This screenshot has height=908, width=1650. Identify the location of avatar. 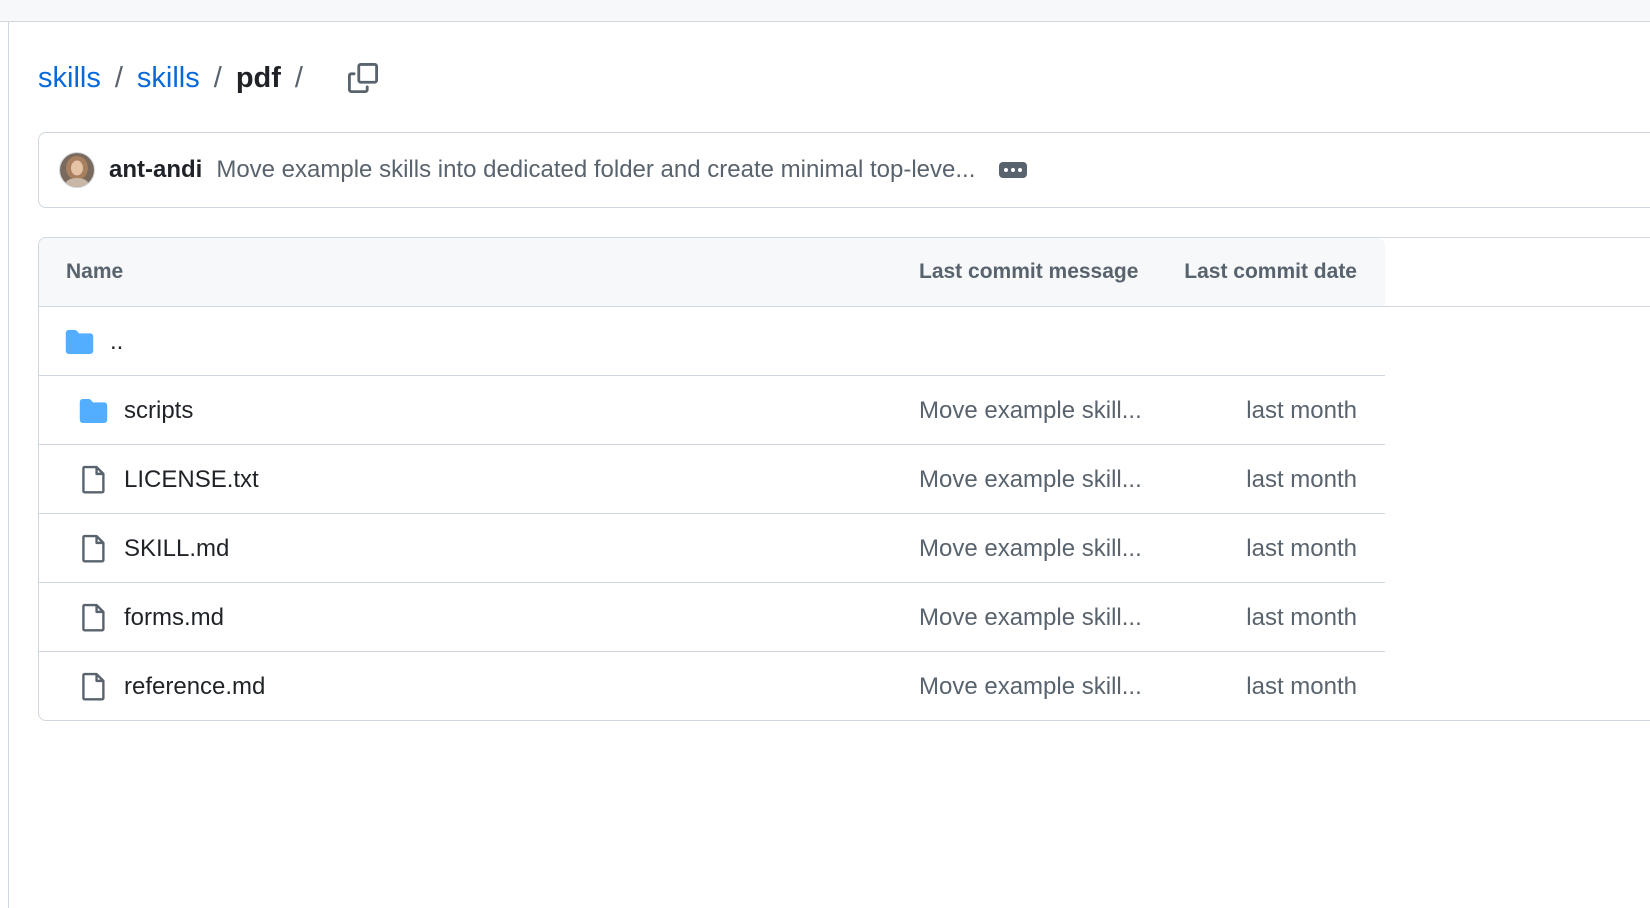
(77, 170).